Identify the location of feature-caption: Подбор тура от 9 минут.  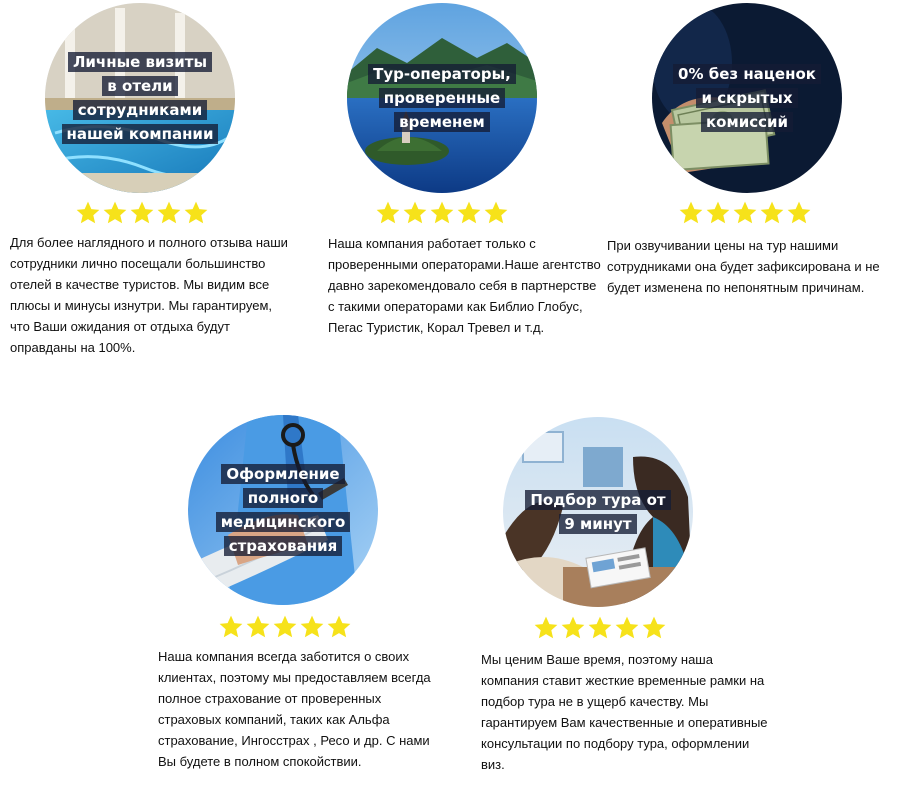
(598, 512).